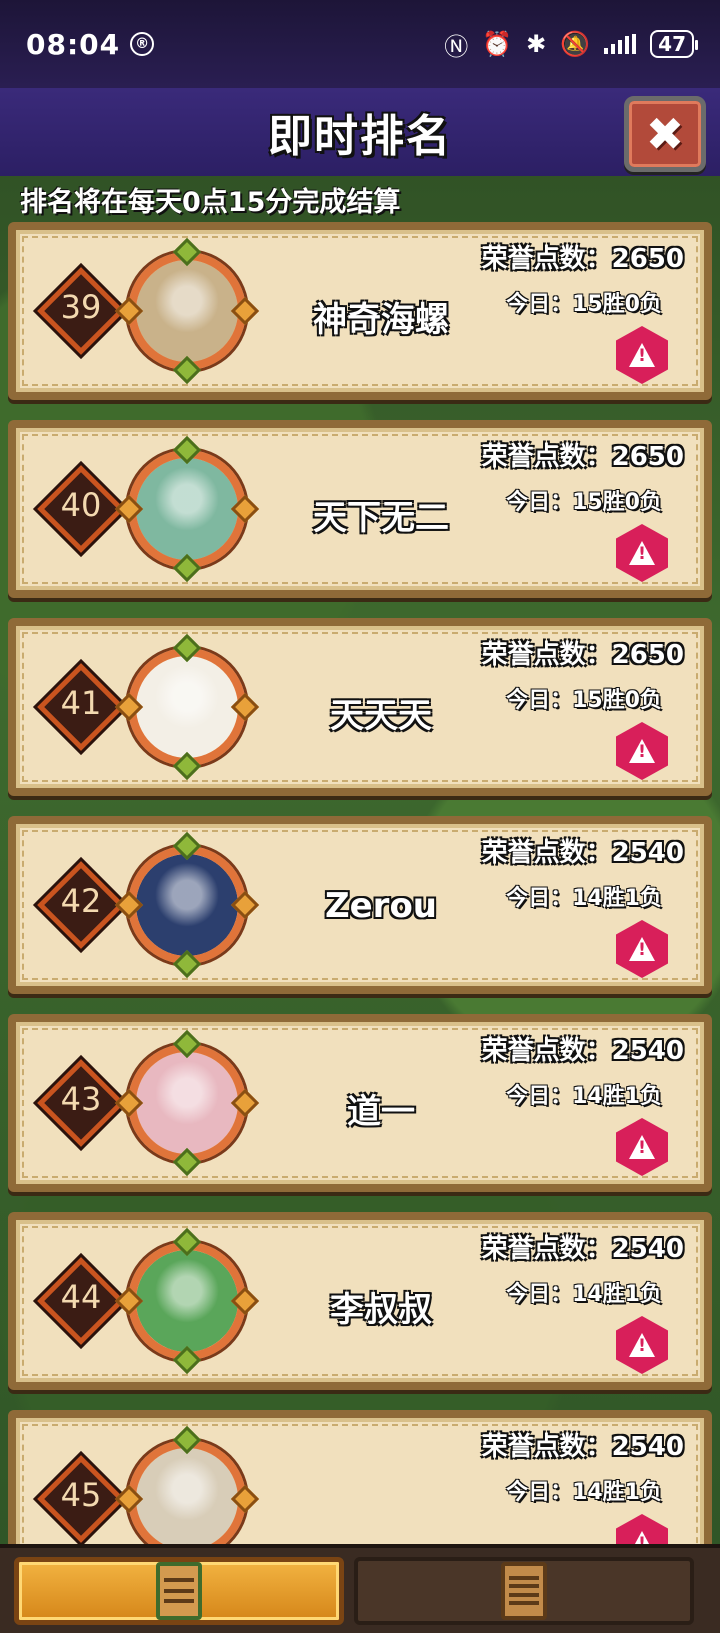 The width and height of the screenshot is (720, 1633). I want to click on close-icon: ✖, so click(665, 134).